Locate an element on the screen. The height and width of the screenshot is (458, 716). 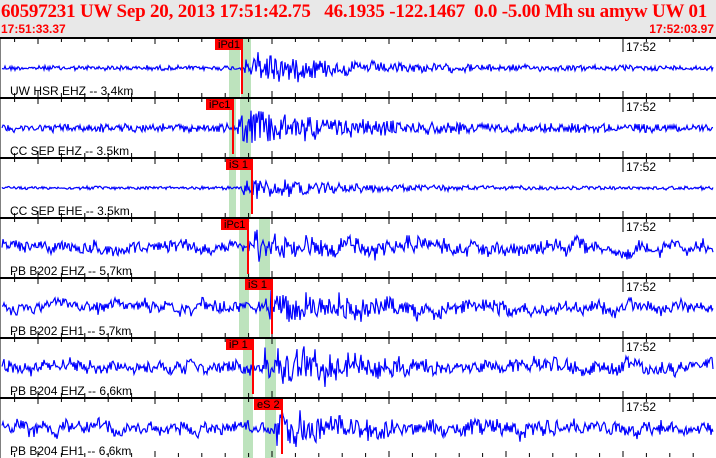
channel-panel: 17:52 eS 2 PB B204 EH1 -- 6.6km is located at coordinates (358, 427).